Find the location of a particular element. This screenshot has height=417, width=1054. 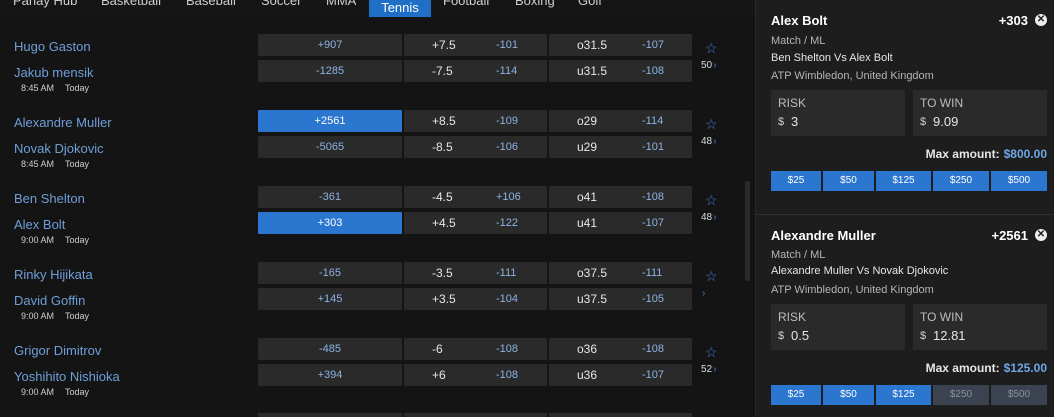

event-time: 8:45 AM Today is located at coordinates (55, 164).